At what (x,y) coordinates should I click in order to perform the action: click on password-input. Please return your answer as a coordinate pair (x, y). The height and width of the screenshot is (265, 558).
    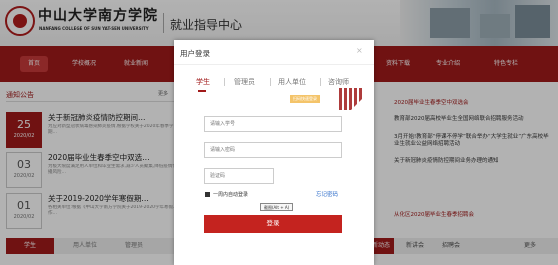
    Looking at the image, I should click on (273, 150).